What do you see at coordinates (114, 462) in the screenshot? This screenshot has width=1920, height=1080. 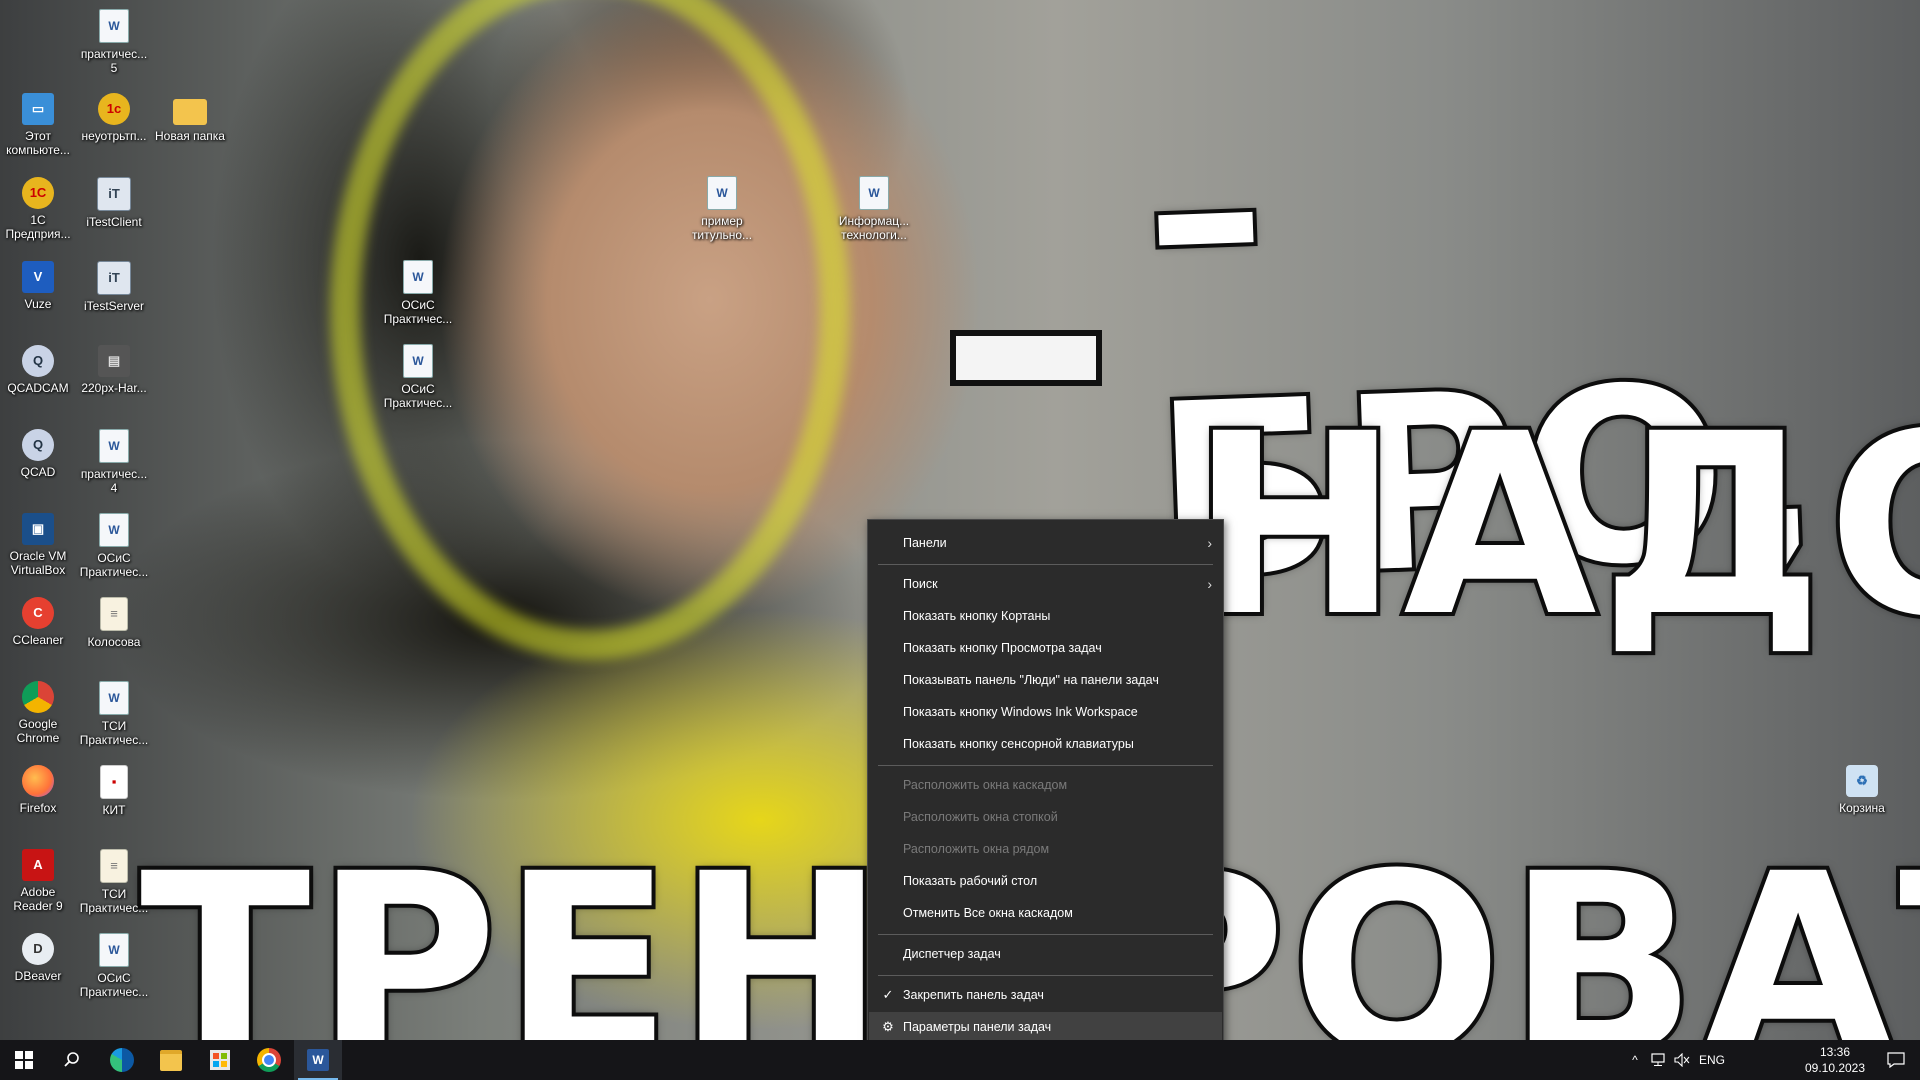 I see `desktop-icon: Wпрактичес... 4` at bounding box center [114, 462].